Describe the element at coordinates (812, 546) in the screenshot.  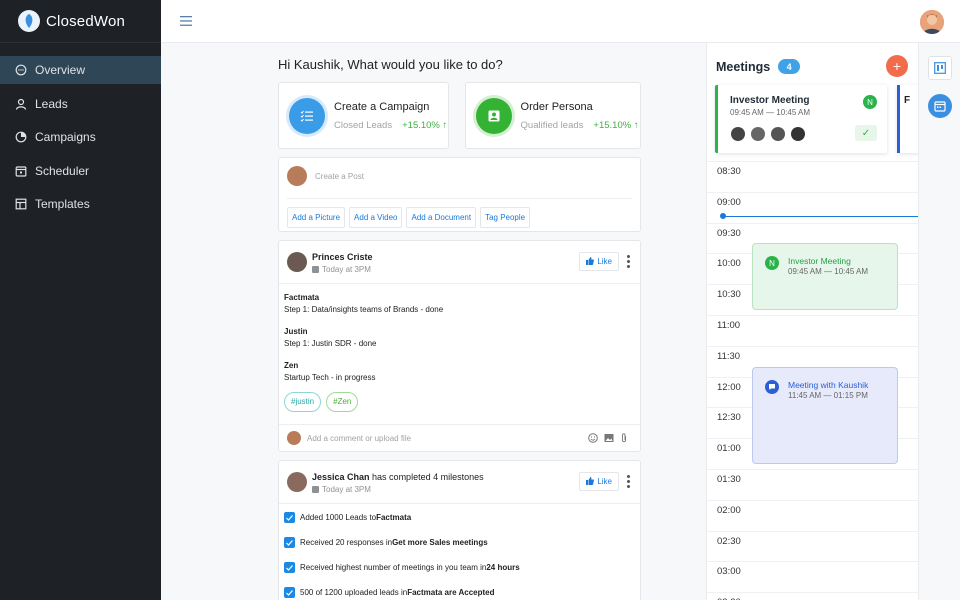
I see `timeline-row: 02:30` at that location.